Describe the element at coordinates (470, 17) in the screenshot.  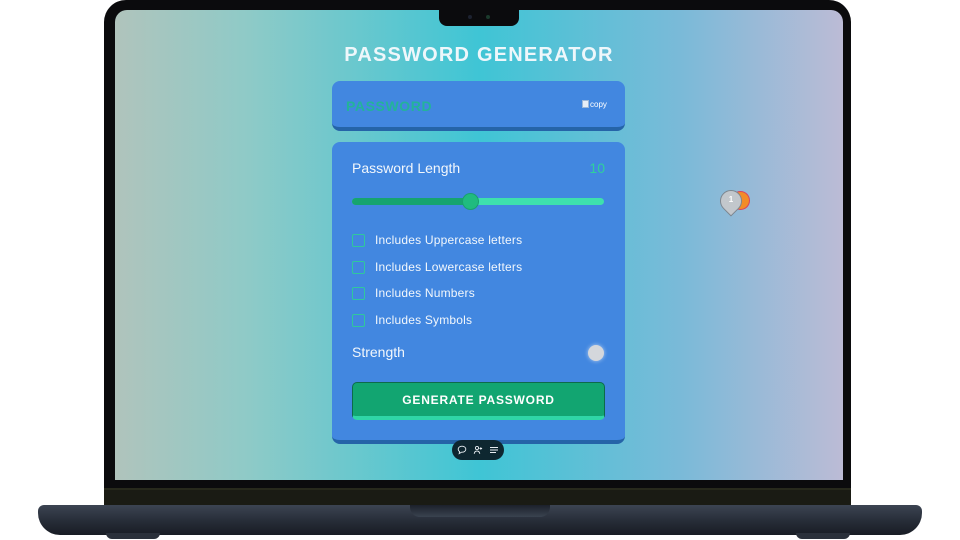
I see `camera-sensor` at that location.